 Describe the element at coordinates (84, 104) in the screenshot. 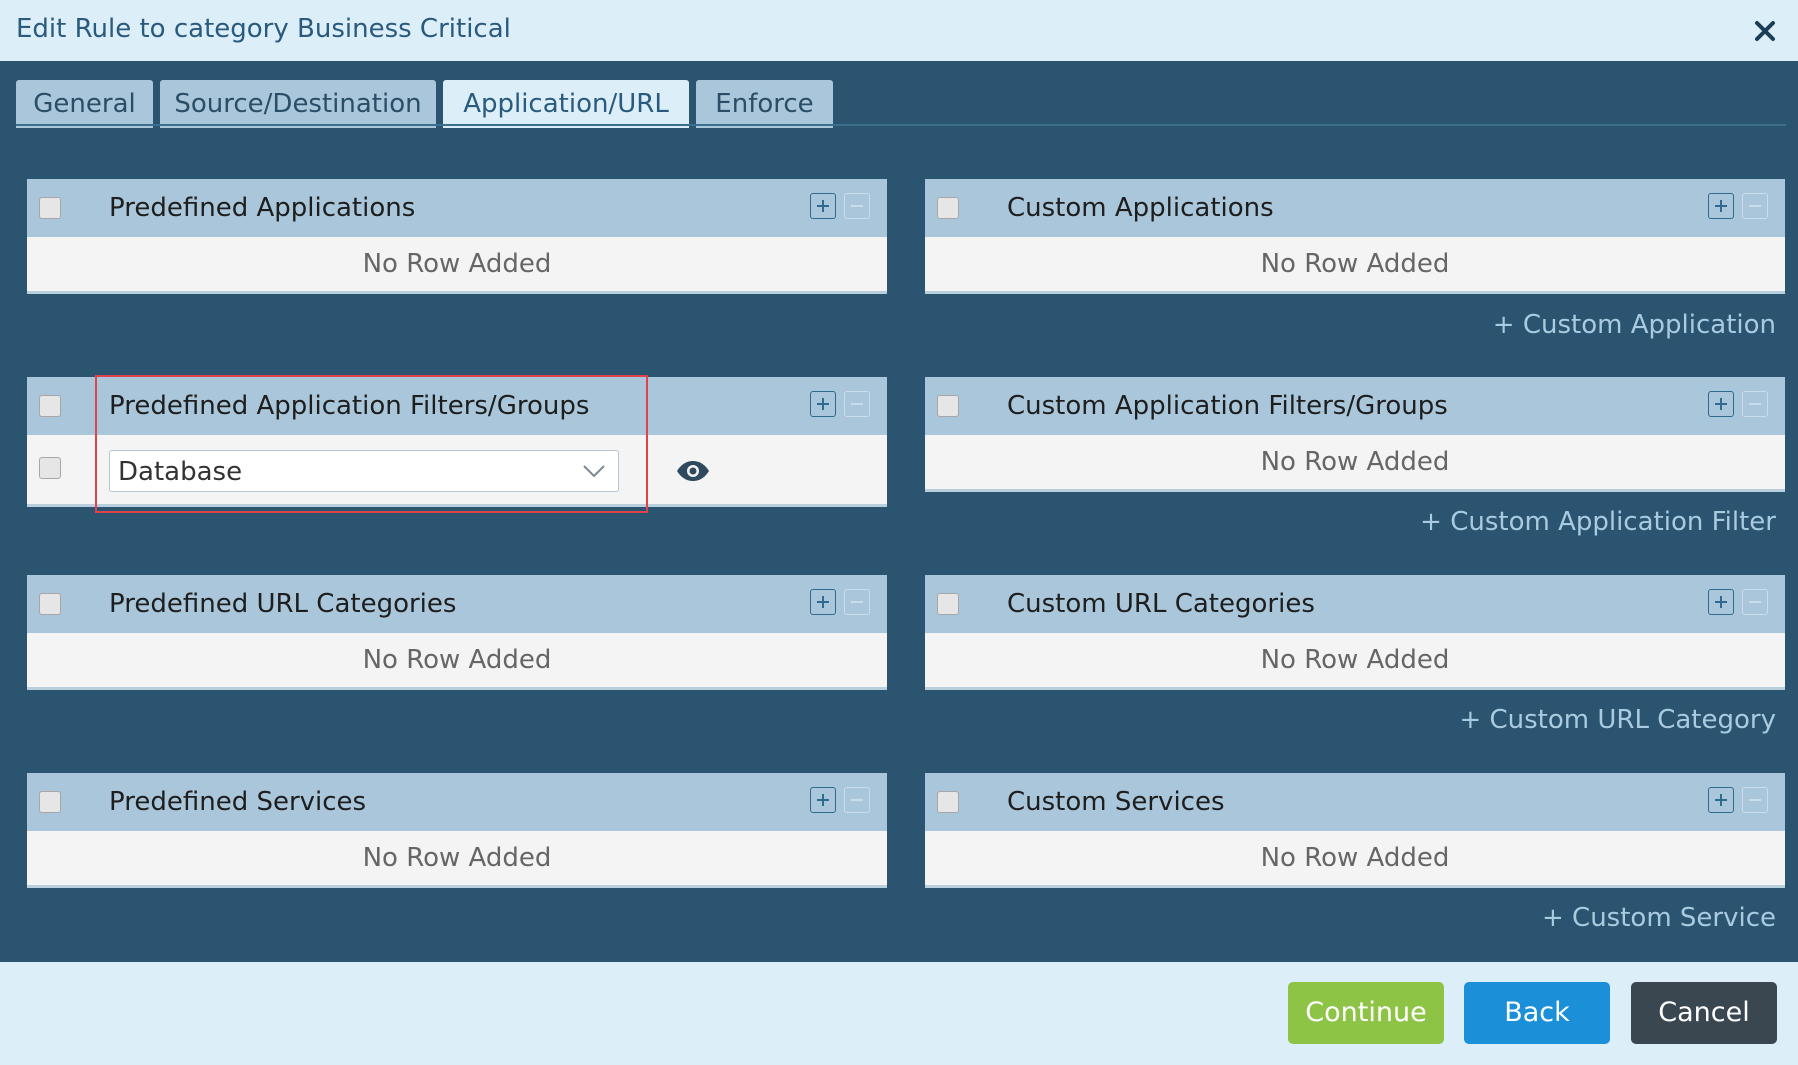

I see `tab-general: General` at that location.